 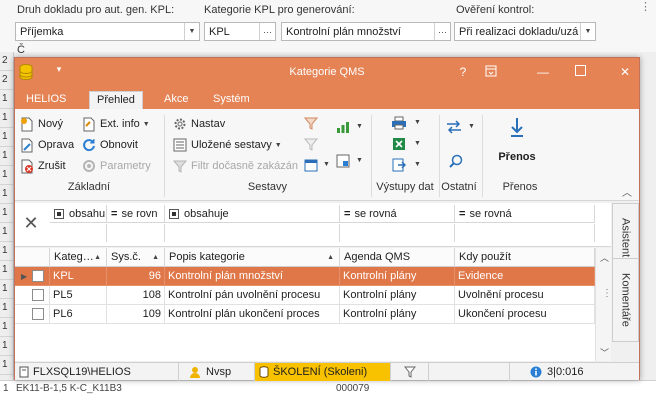 What do you see at coordinates (463, 72) in the screenshot?
I see `help-button: ?` at bounding box center [463, 72].